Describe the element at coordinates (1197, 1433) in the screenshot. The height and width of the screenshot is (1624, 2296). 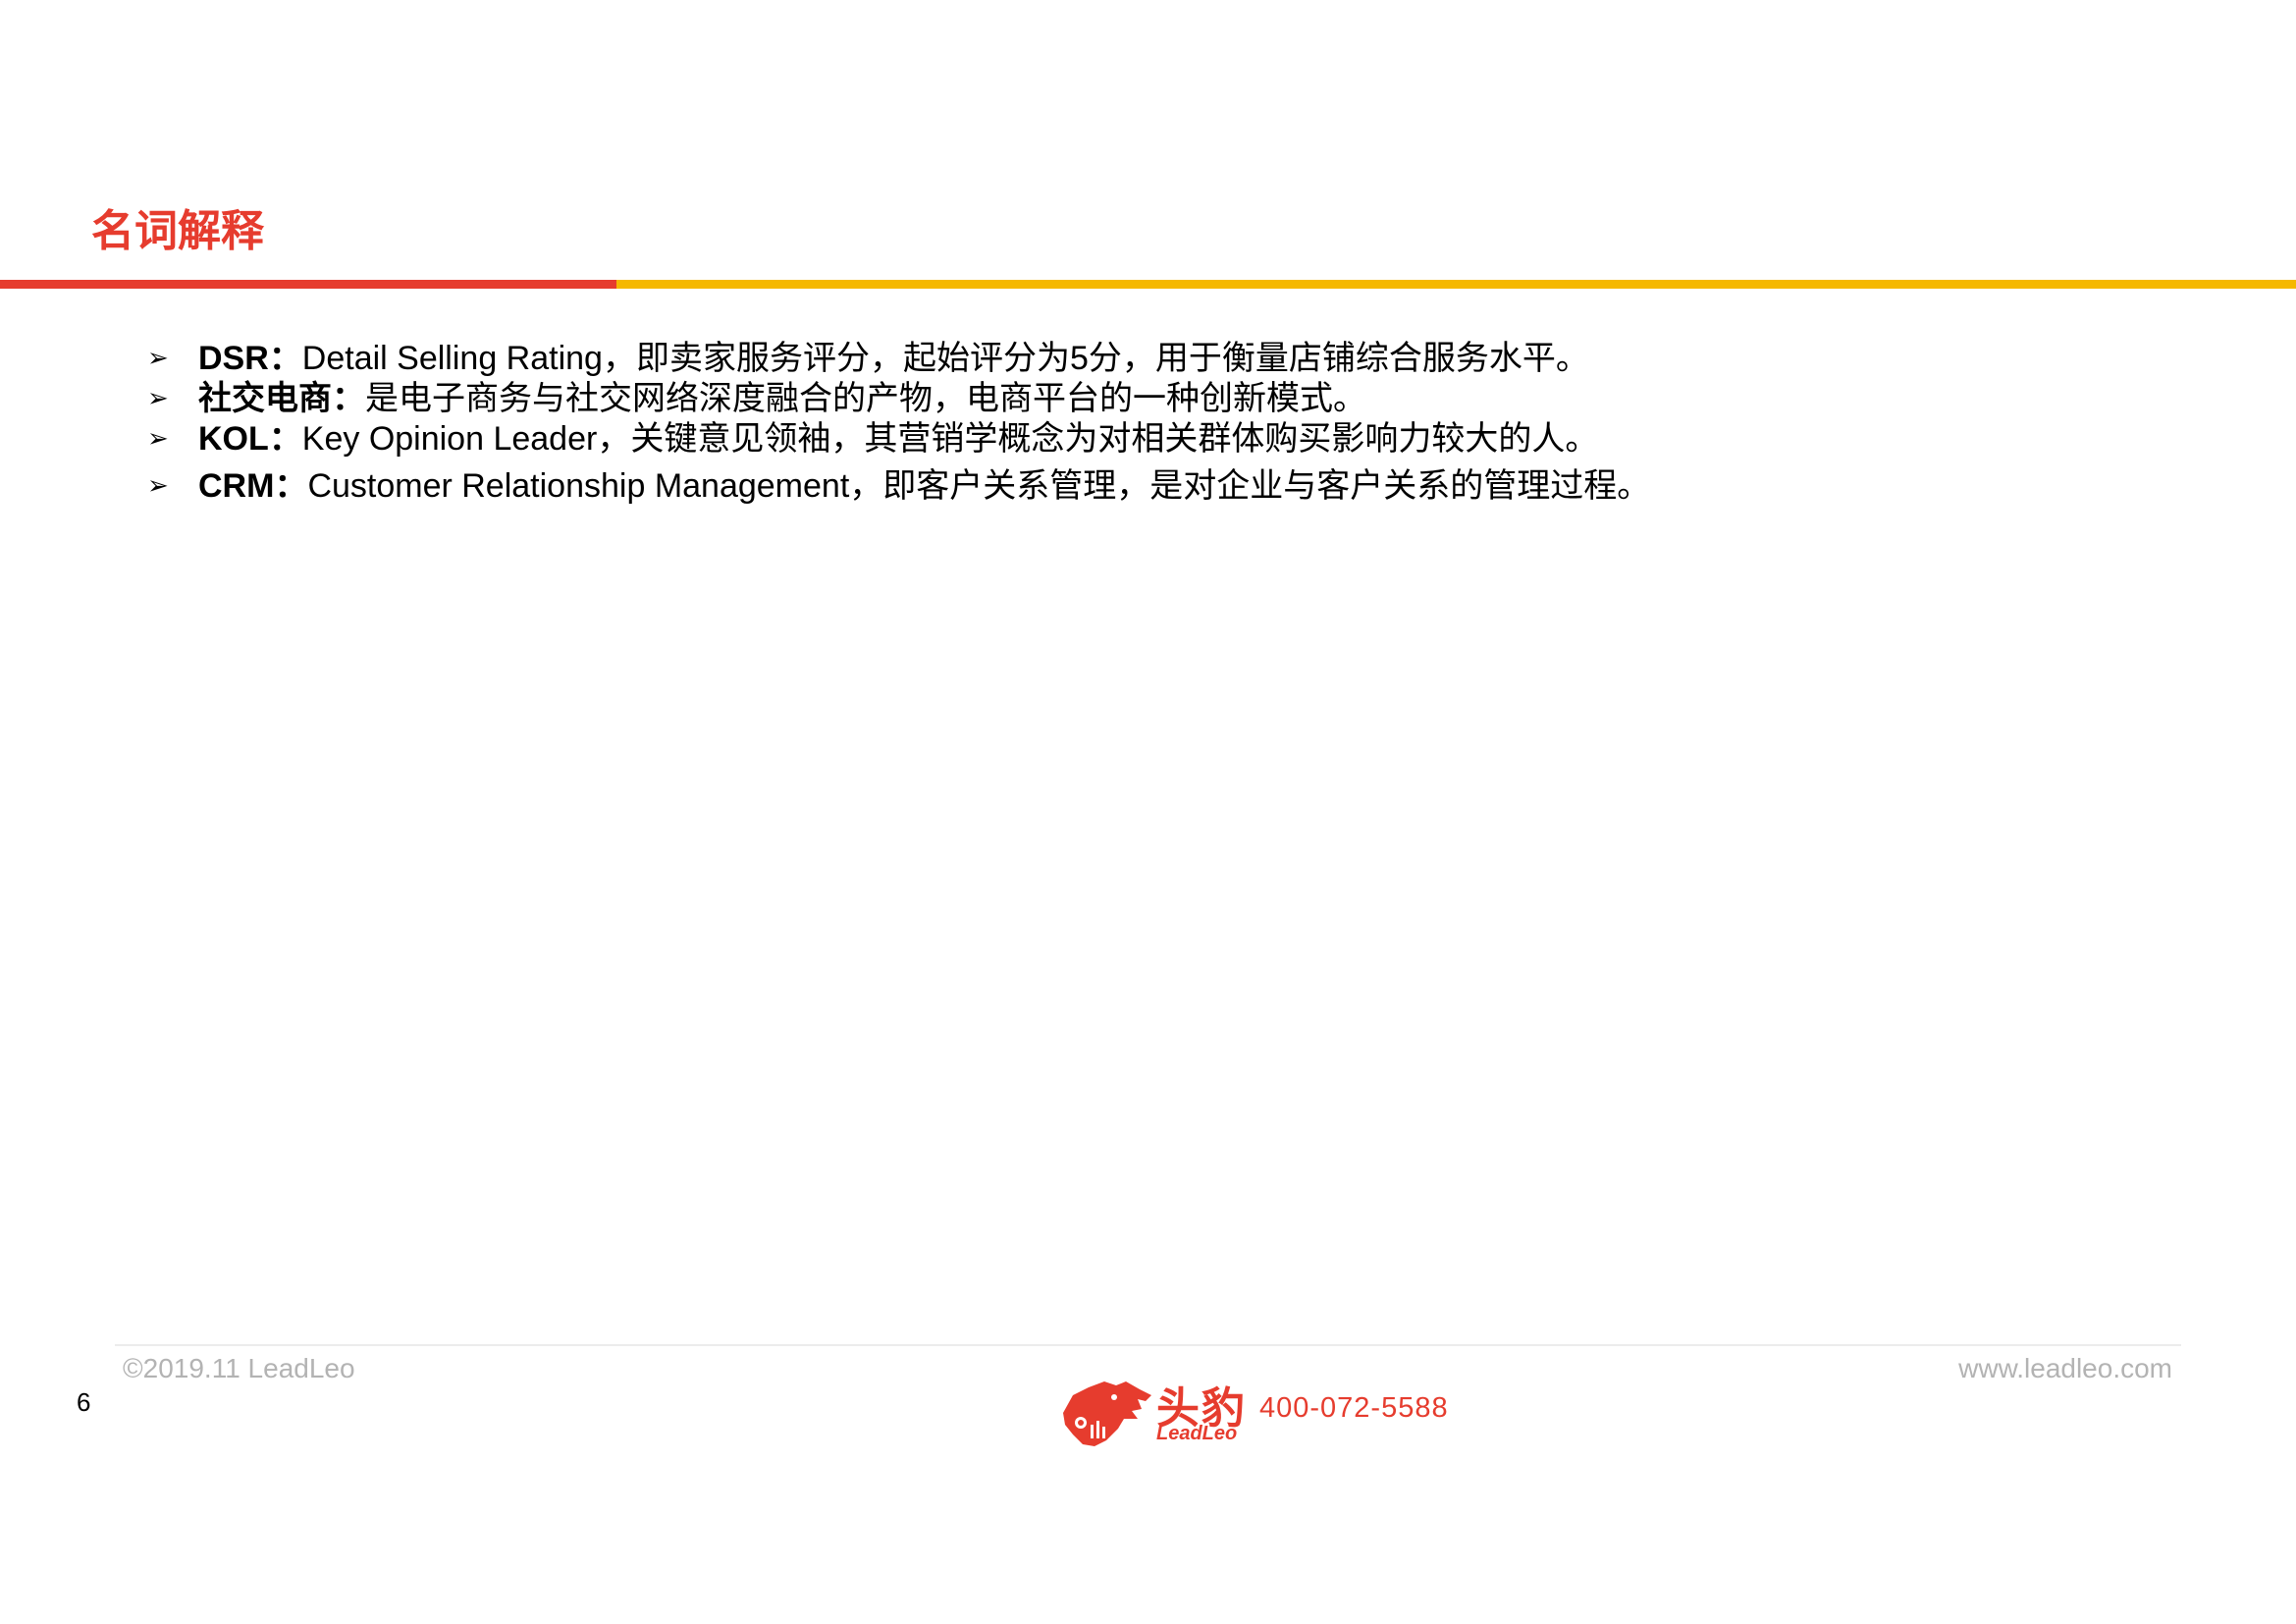
I see `logo-wordmark-en: LeadLeo` at that location.